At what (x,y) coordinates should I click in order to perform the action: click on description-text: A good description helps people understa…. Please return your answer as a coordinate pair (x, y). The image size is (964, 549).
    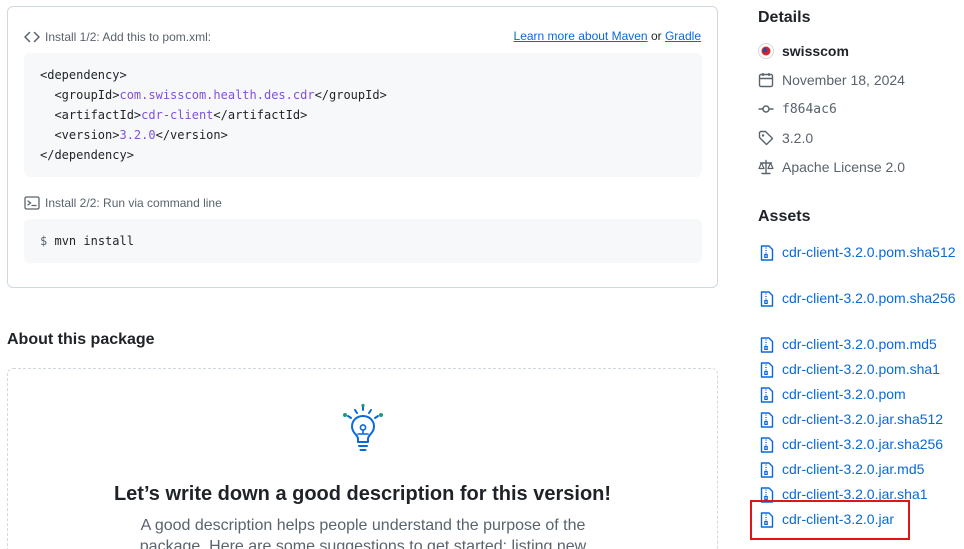
    Looking at the image, I should click on (363, 533).